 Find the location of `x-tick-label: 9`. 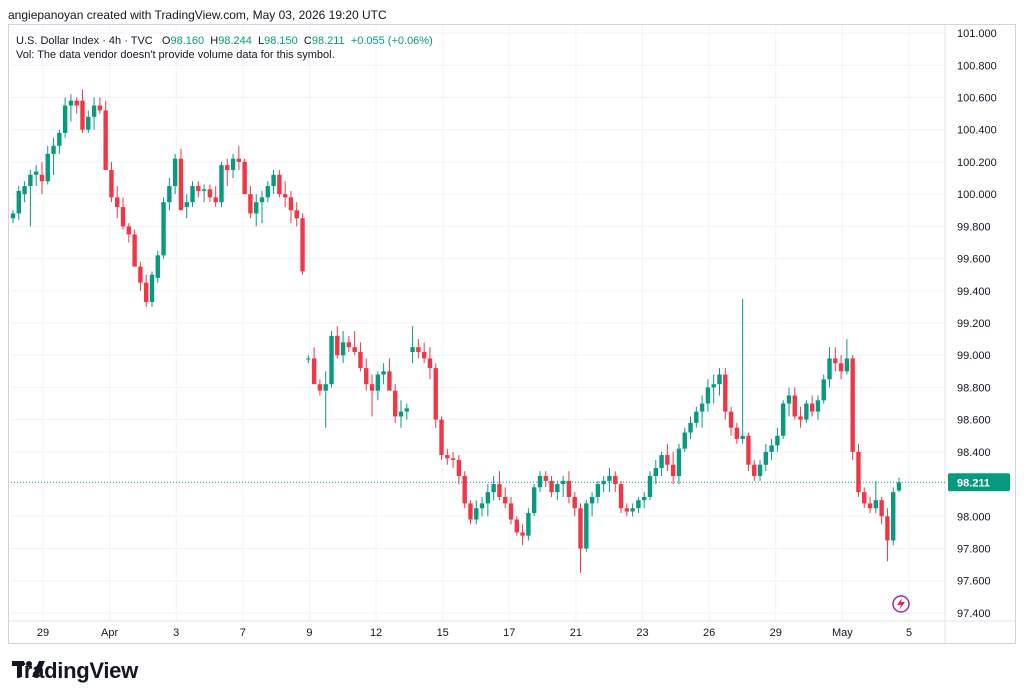

x-tick-label: 9 is located at coordinates (309, 633).